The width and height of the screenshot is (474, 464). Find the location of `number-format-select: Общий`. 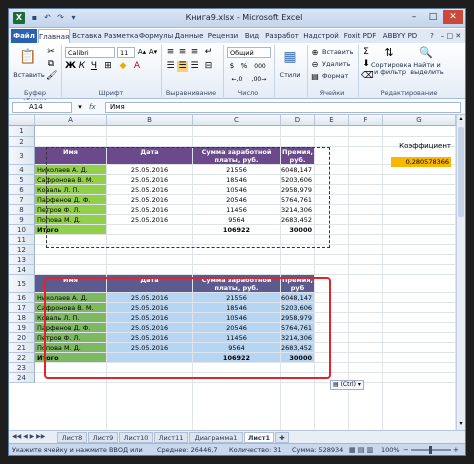

number-format-select: Общий is located at coordinates (249, 52).